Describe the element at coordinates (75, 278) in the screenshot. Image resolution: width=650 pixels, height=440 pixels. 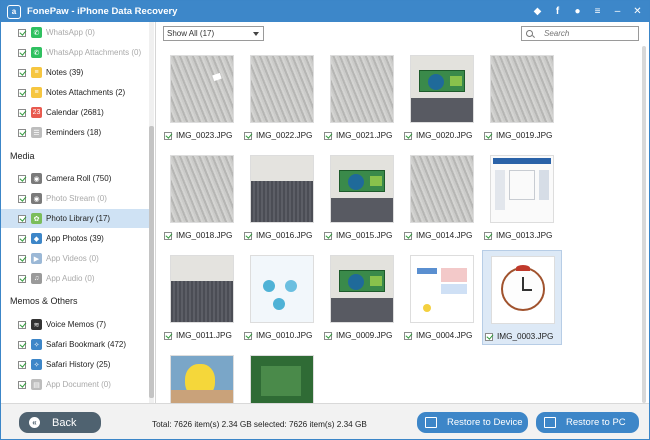
I see `sidebar-item: ♫ App Audio (0)` at that location.